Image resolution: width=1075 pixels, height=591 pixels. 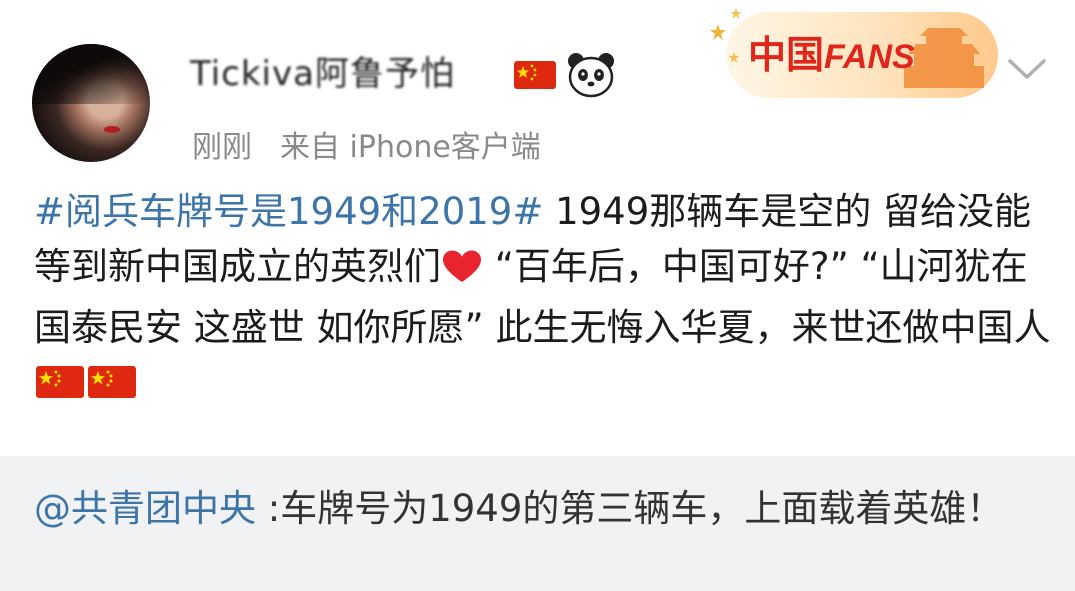 I want to click on avatar, so click(x=91, y=103).